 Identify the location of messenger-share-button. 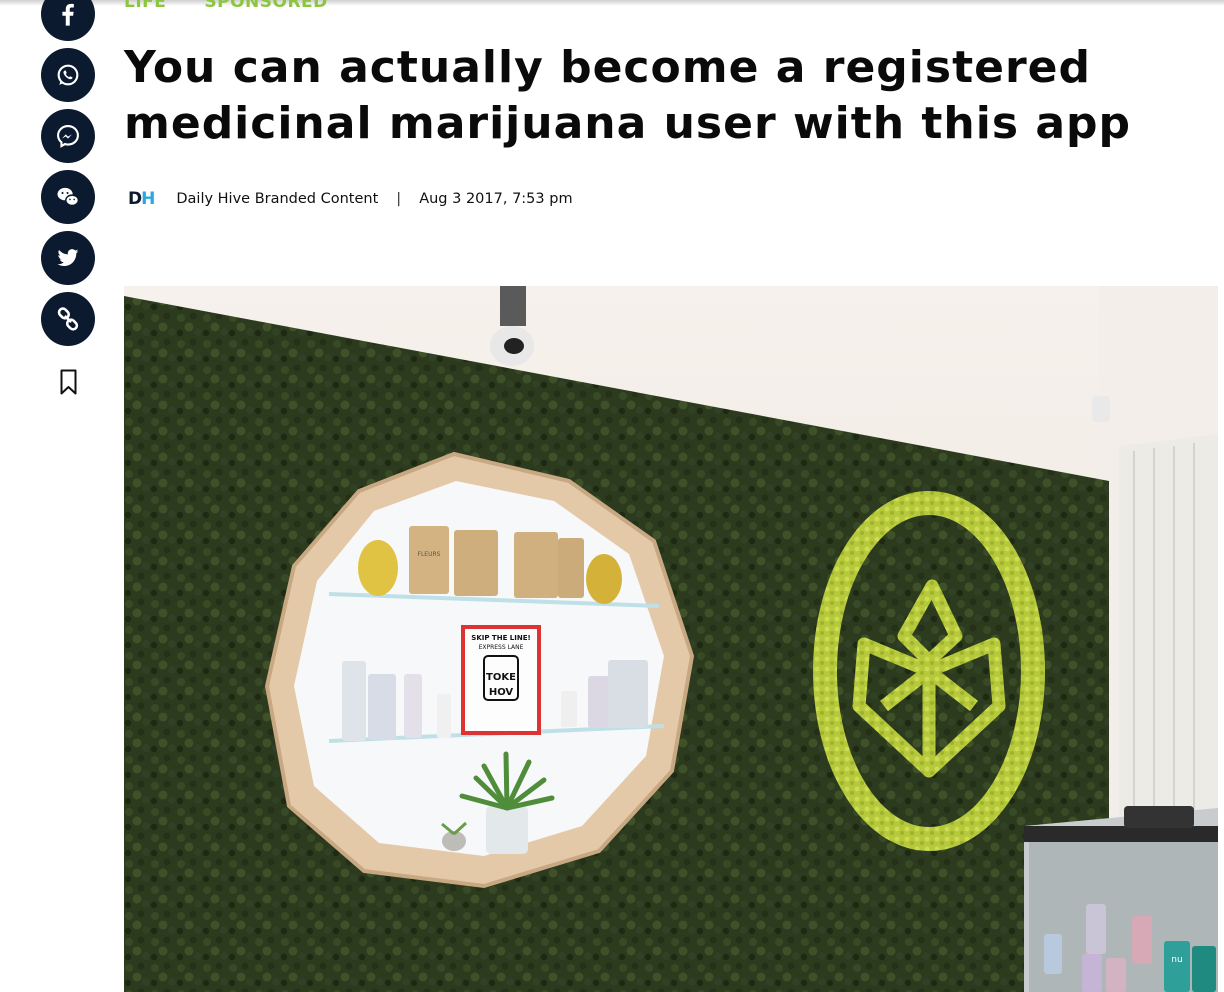
(68, 136).